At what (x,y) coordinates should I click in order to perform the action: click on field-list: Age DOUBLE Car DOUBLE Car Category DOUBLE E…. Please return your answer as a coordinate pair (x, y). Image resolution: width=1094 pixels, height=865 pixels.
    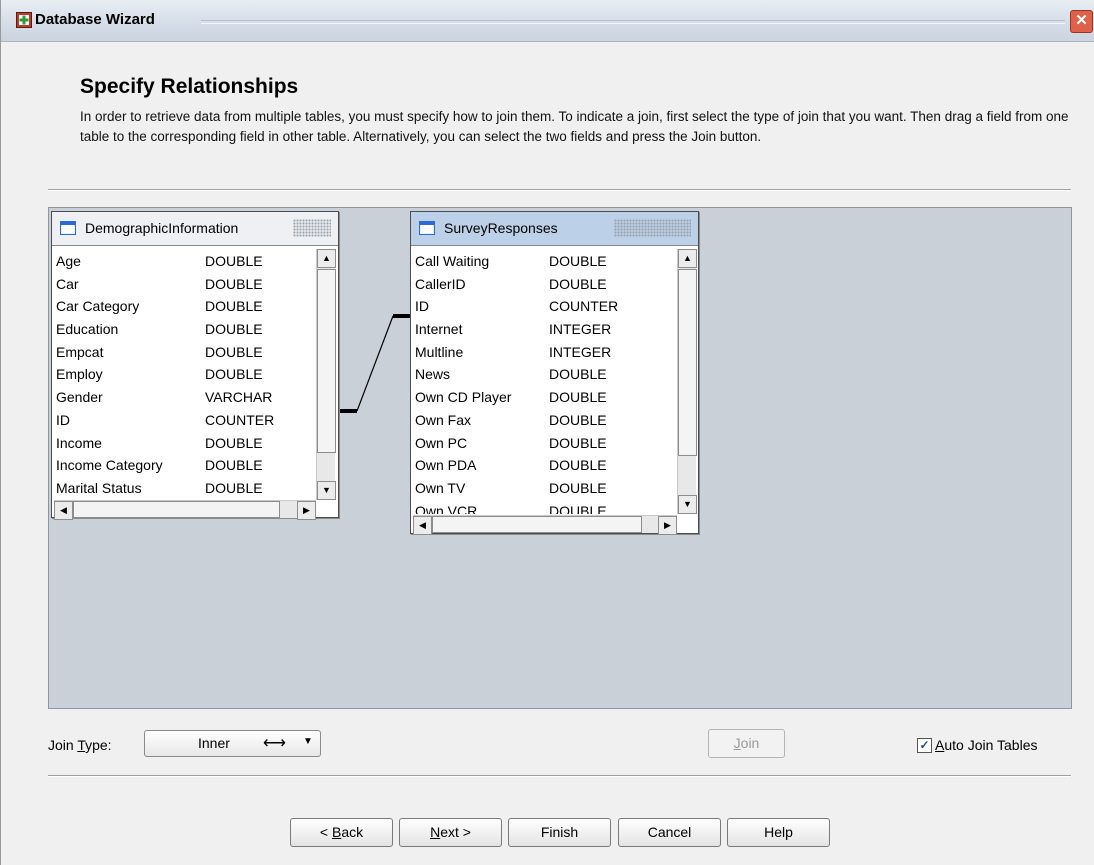
    Looking at the image, I should click on (185, 375).